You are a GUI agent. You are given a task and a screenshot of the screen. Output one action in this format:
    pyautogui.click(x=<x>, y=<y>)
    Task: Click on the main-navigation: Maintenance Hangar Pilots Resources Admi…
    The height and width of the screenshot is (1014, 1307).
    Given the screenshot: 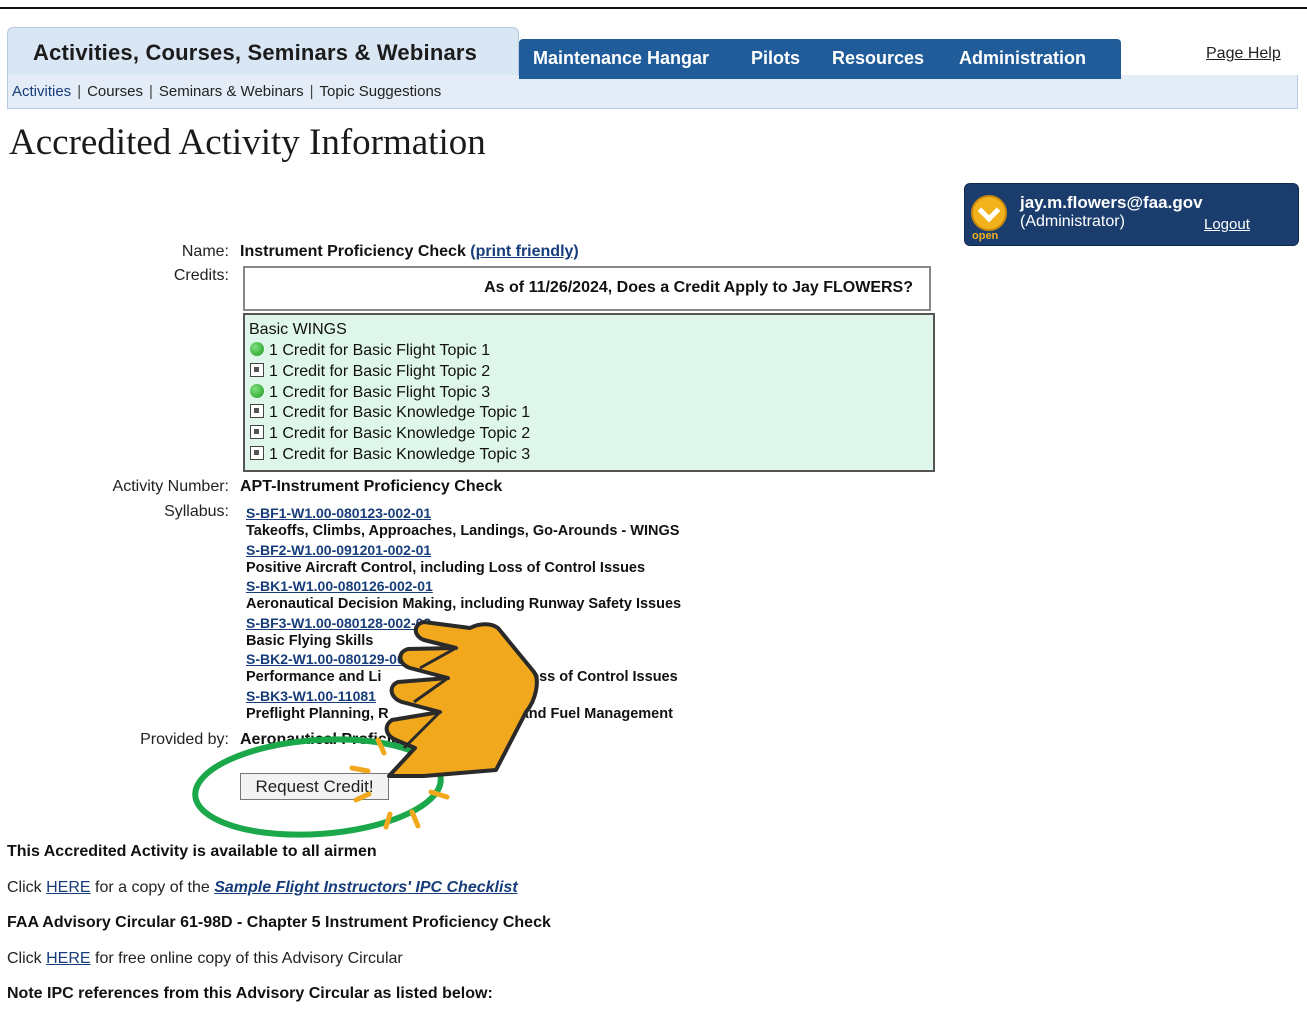 What is the action you would take?
    pyautogui.click(x=820, y=59)
    